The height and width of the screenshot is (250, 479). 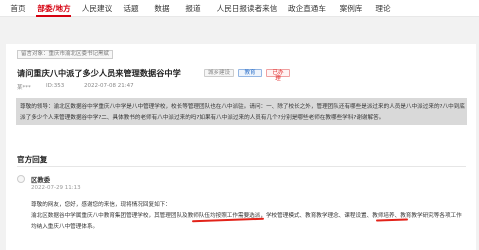 What do you see at coordinates (65, 54) in the screenshot?
I see `recipient-label: 留言对象：重庆市渝北区委书记黑斌` at bounding box center [65, 54].